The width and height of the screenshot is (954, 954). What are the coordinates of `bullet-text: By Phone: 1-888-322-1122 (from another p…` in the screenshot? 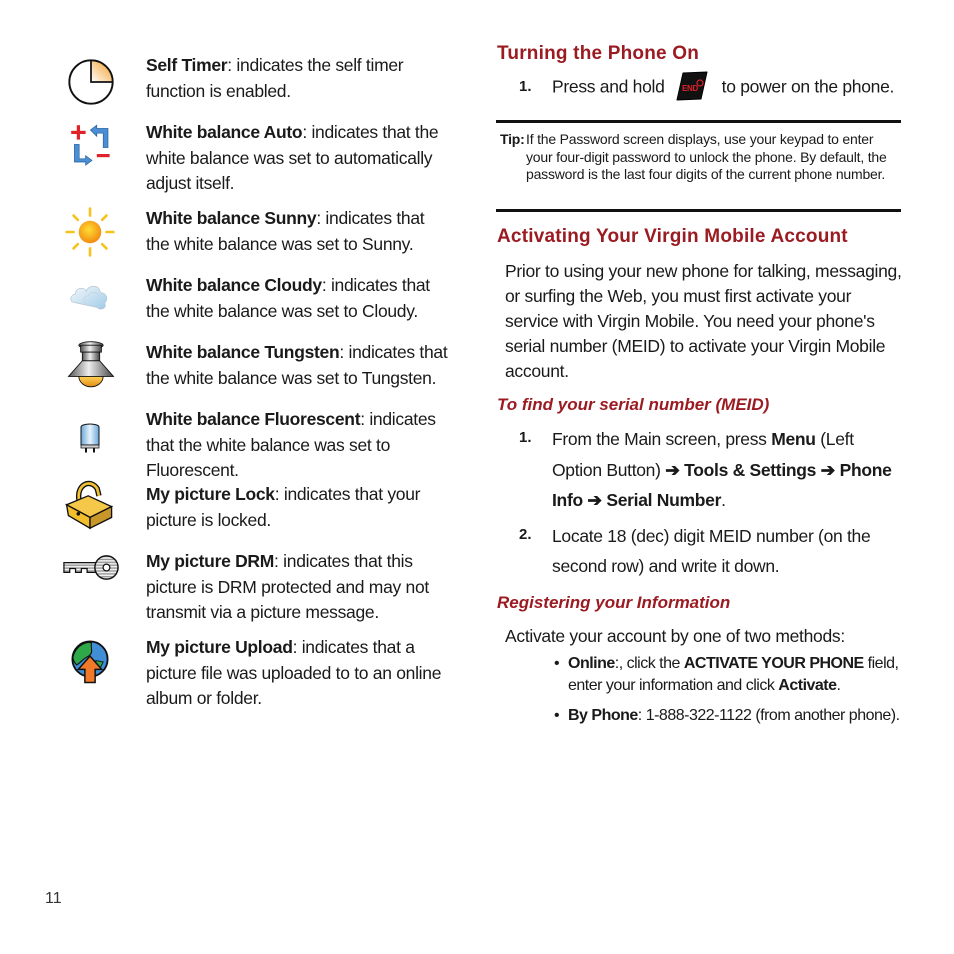 It's located at (738, 716).